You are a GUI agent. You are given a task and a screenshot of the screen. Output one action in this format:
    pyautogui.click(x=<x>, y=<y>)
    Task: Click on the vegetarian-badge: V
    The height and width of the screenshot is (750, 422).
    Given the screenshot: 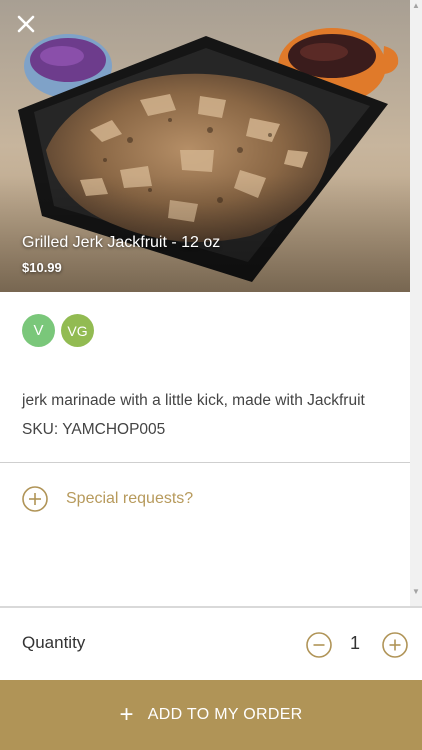 What is the action you would take?
    pyautogui.click(x=38, y=330)
    